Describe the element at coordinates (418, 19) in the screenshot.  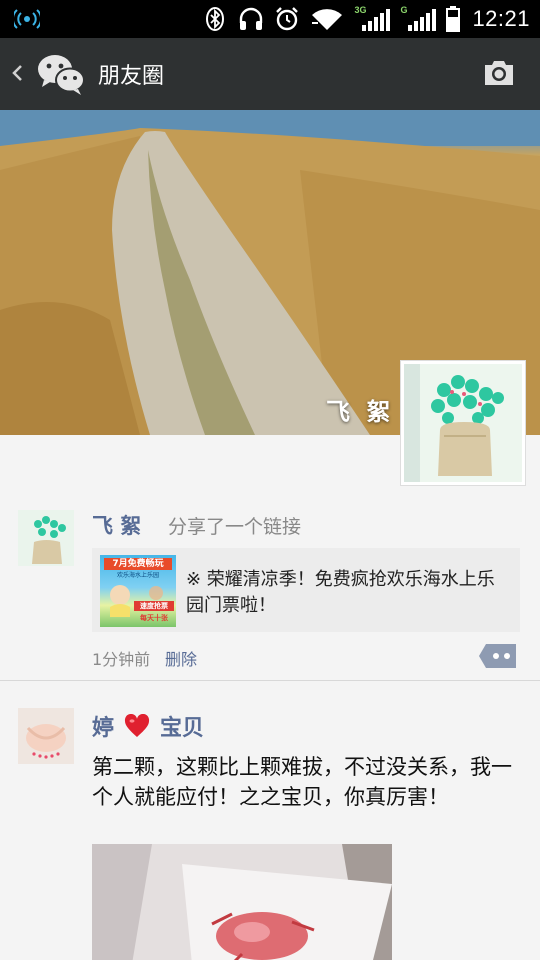
I see `sim2-signal-icon: G` at that location.